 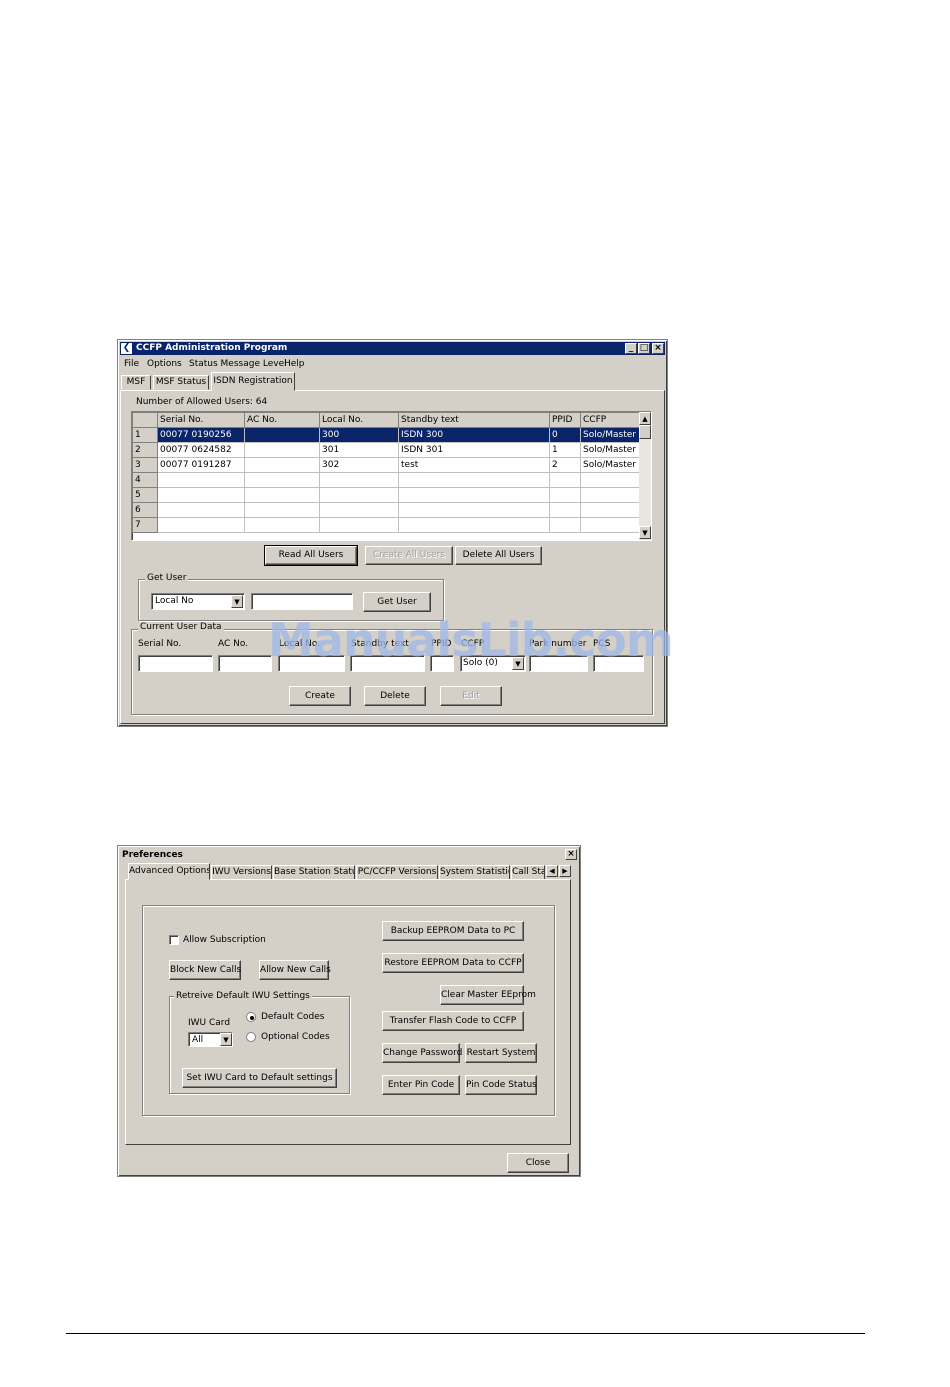 What do you see at coordinates (397, 602) in the screenshot?
I see `get-user-button: Get User` at bounding box center [397, 602].